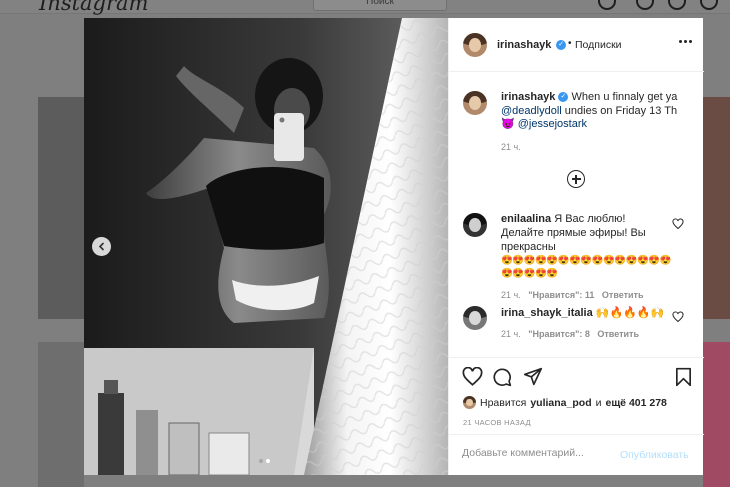 The height and width of the screenshot is (487, 730). I want to click on carousel-prev-button, so click(101, 246).